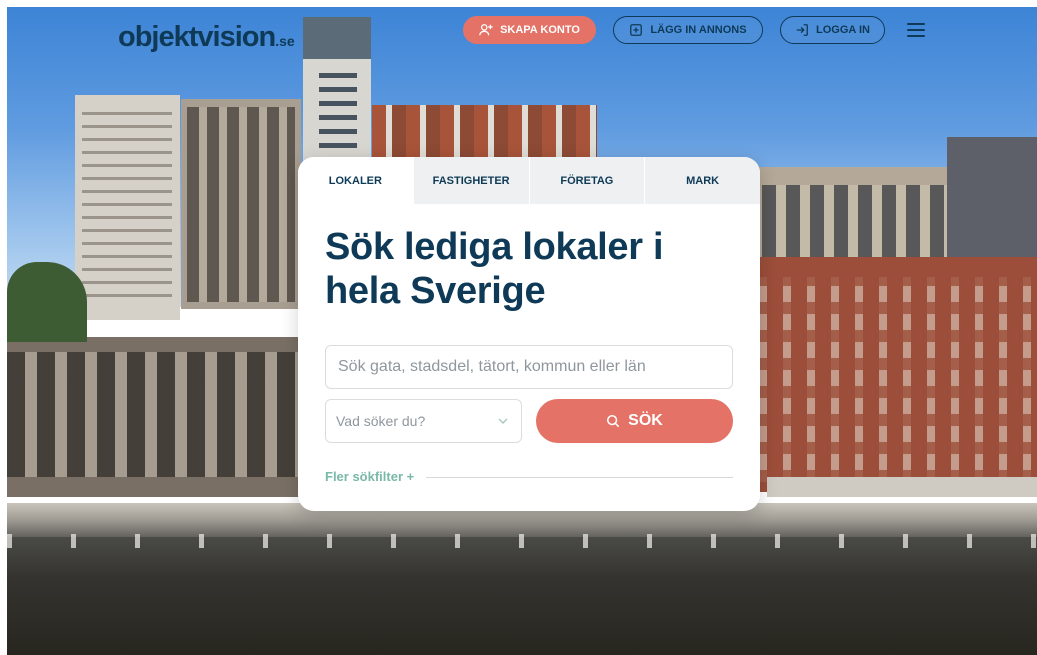 This screenshot has width=1037, height=655. Describe the element at coordinates (702, 180) in the screenshot. I see `tab-mark: MARK` at that location.